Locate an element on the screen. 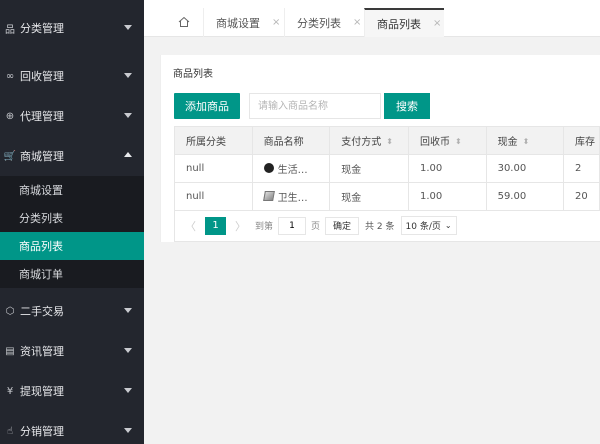 This screenshot has height=444, width=600. tab-mall-settings: 商城设置 × is located at coordinates (243, 22).